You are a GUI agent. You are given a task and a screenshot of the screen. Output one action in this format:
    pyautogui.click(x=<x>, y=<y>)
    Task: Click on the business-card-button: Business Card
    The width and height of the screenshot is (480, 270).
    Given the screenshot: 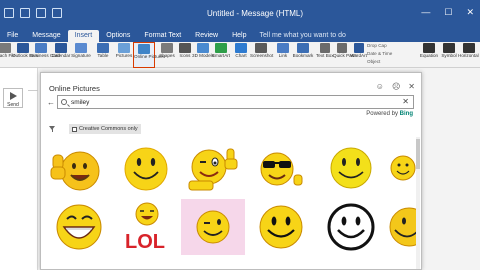 What is the action you would take?
    pyautogui.click(x=45, y=55)
    